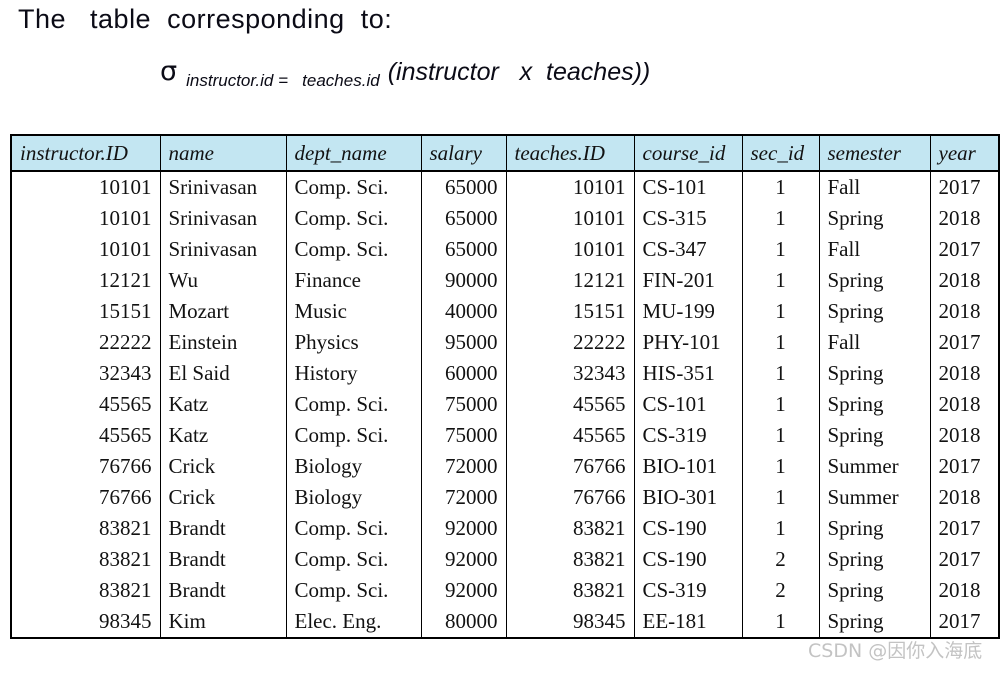 The height and width of the screenshot is (676, 1008). I want to click on cell-teaches_id: 12121, so click(570, 280).